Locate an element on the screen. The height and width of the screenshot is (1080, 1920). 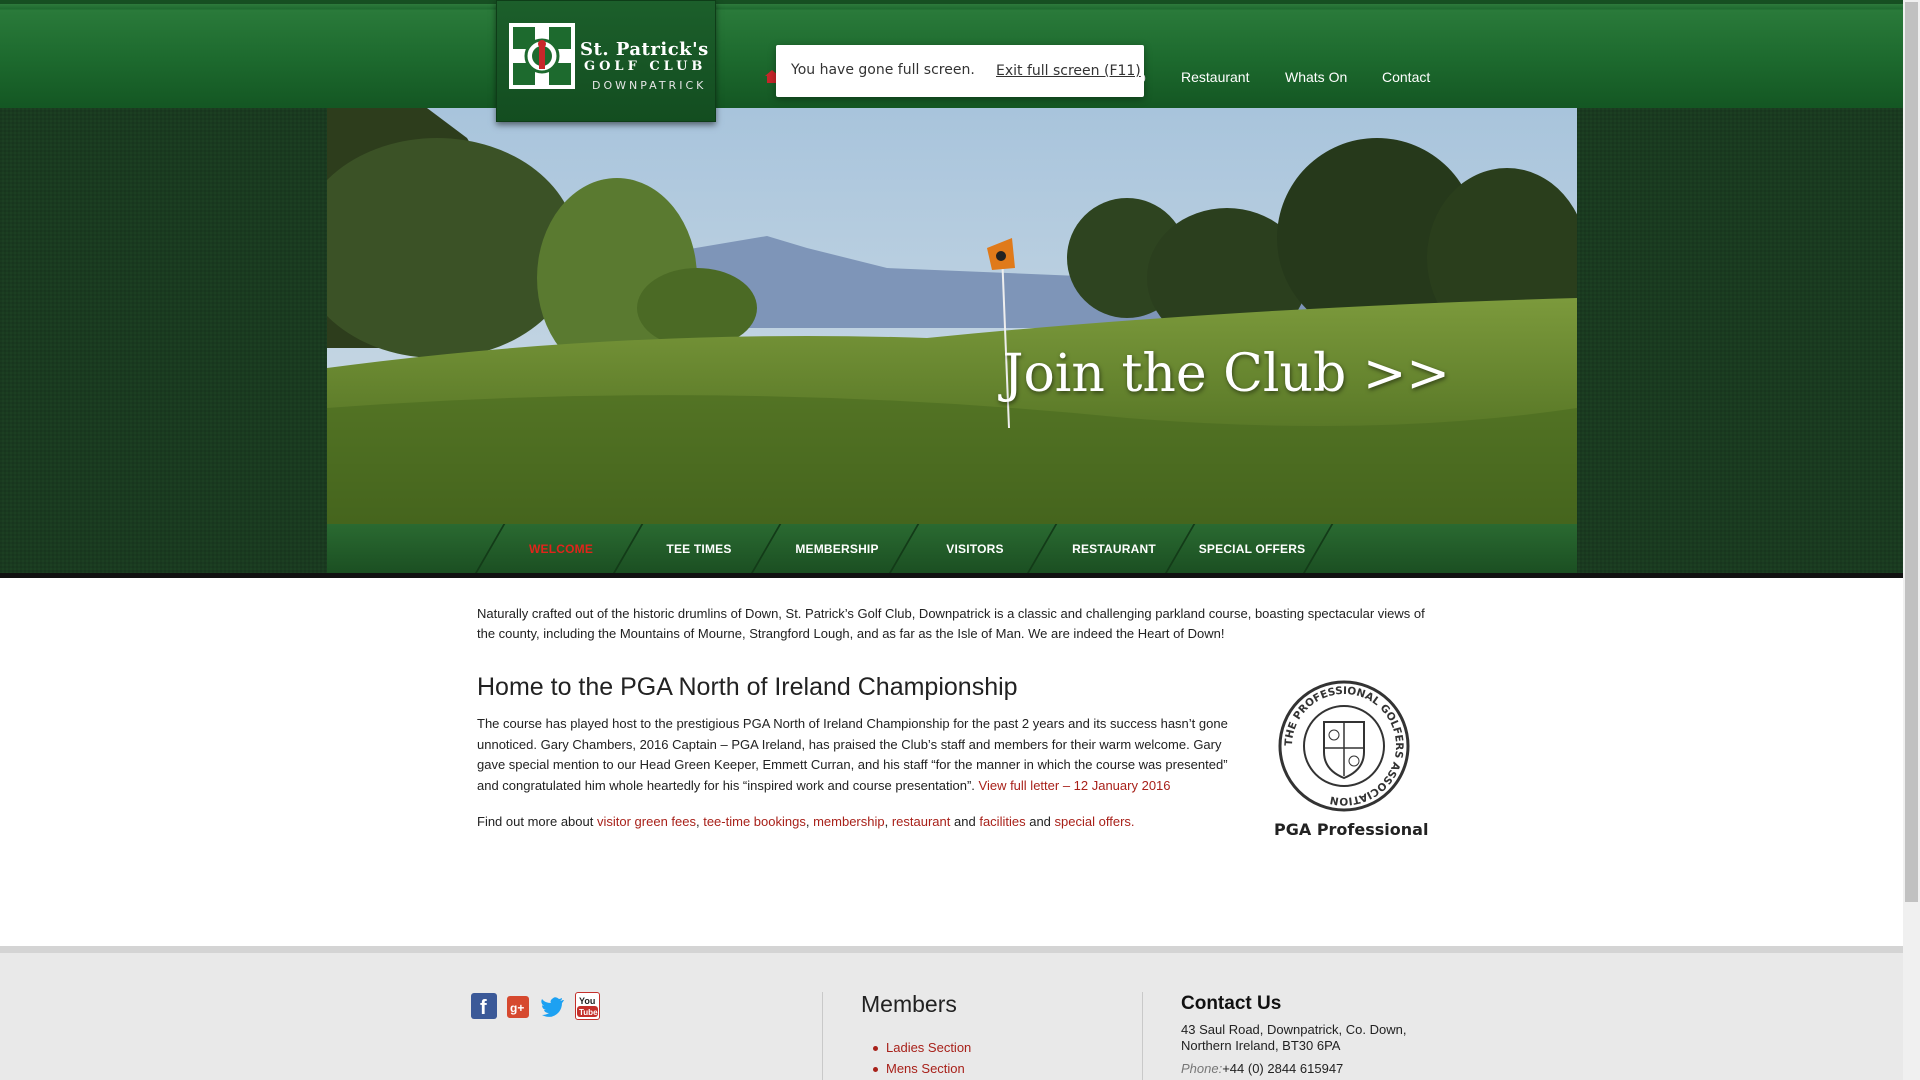
view-letter-link: View full letter – 12 January 2016 is located at coordinates (1075, 785).